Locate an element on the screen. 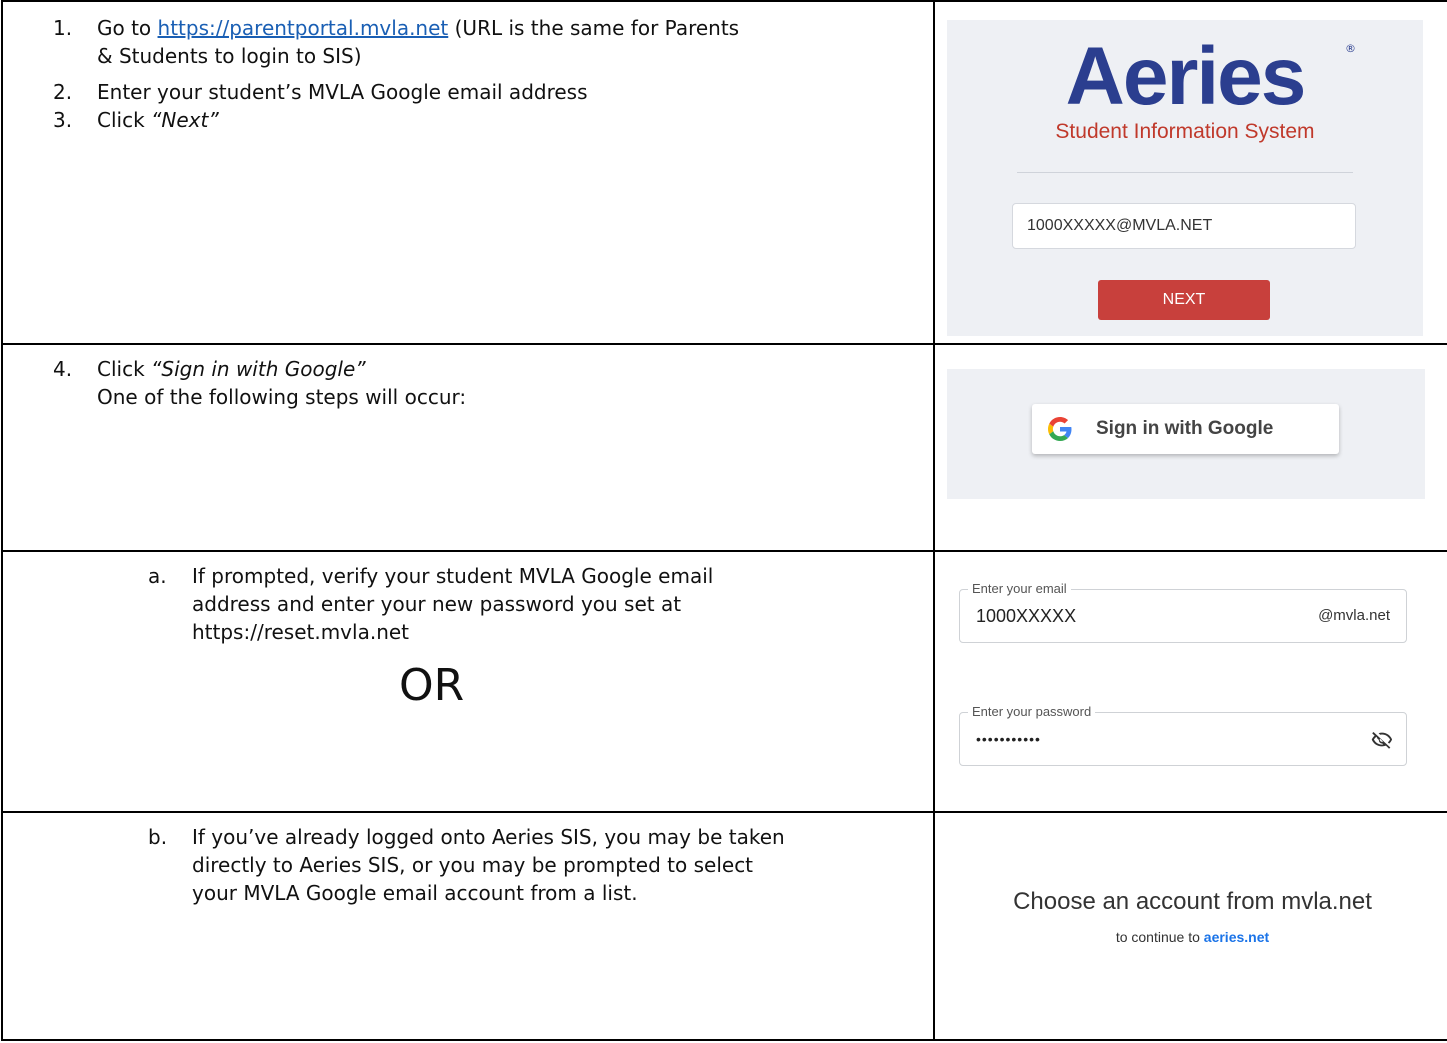  continue-to-line: to continue to aeries.net is located at coordinates (1192, 937).